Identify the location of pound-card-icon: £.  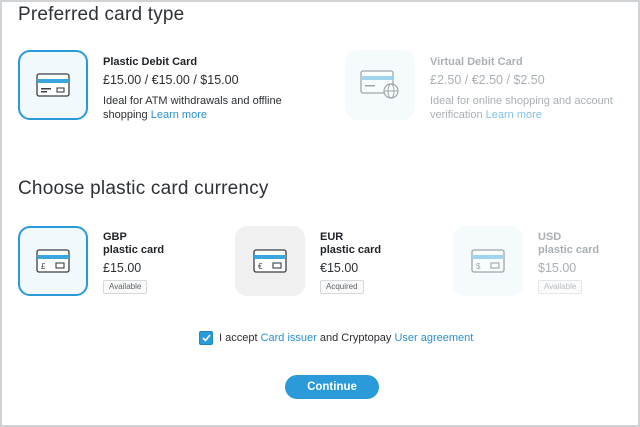
(53, 261).